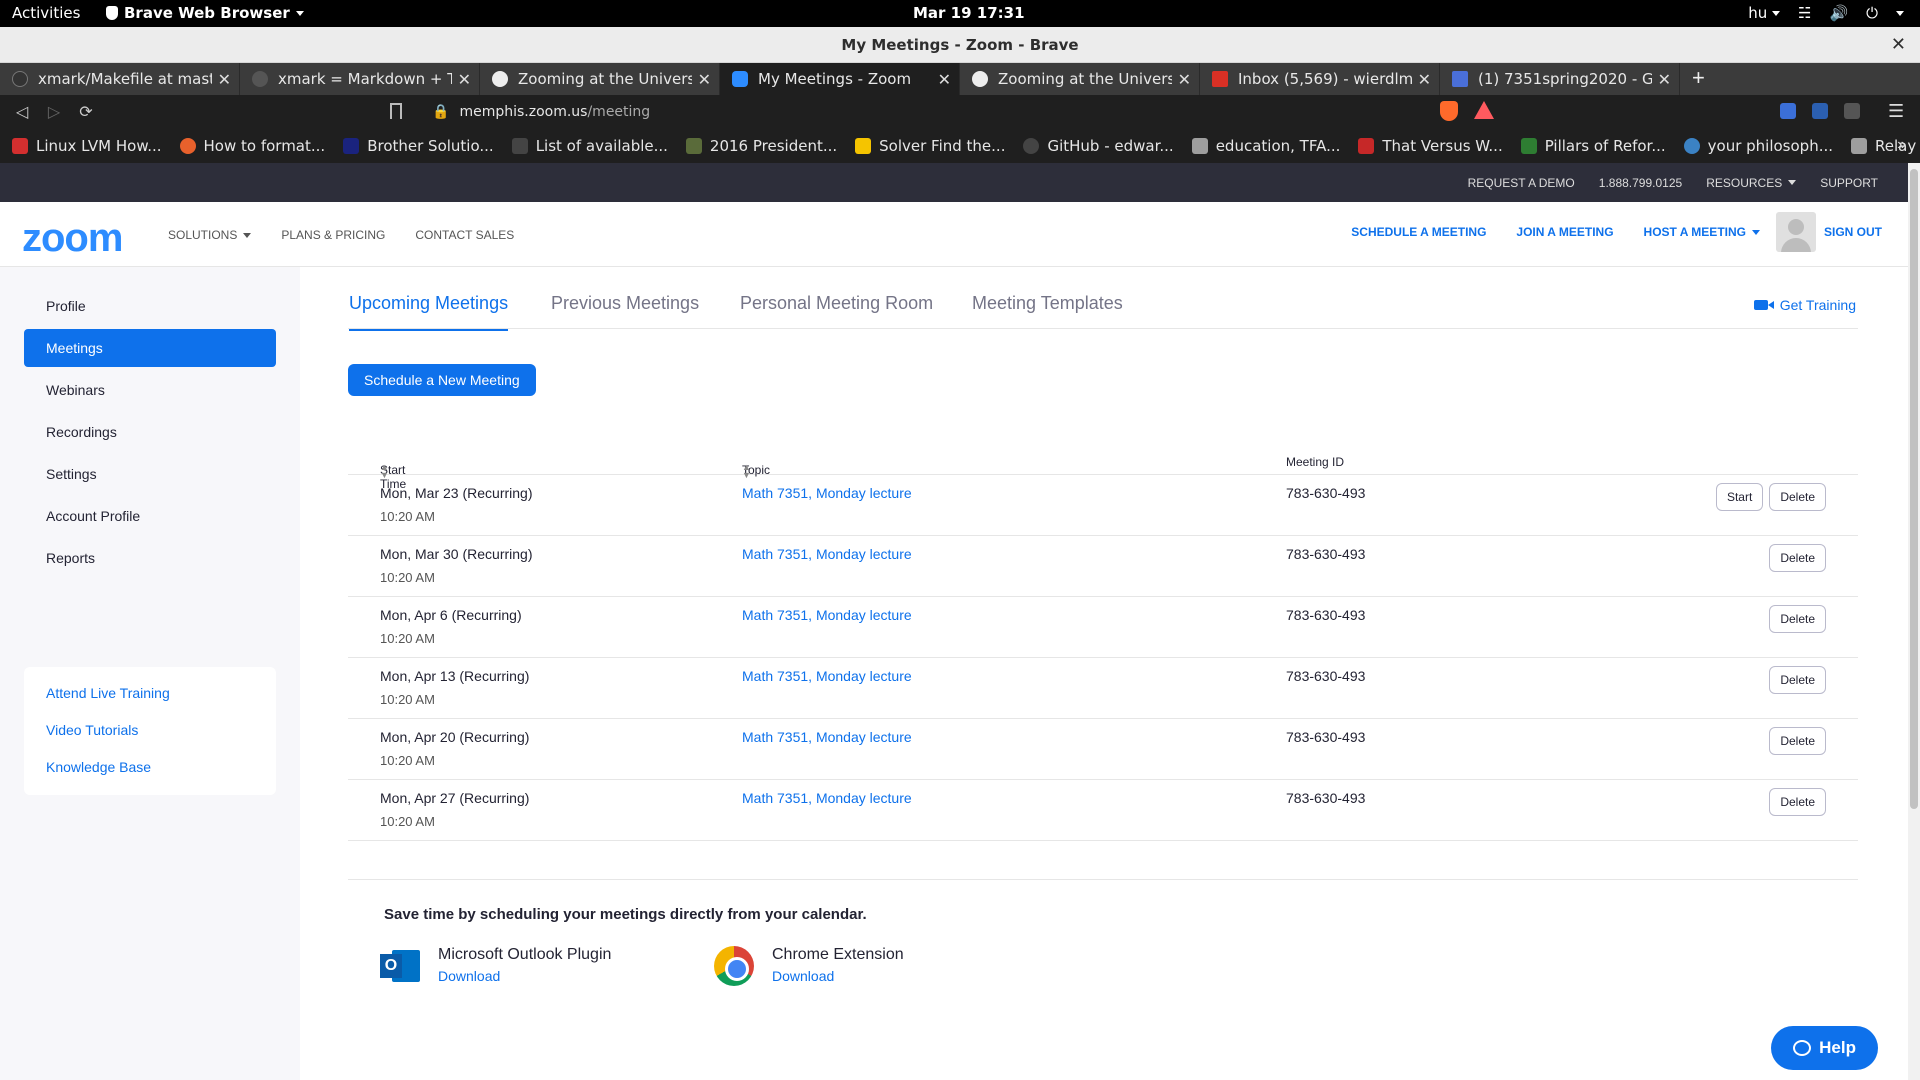 This screenshot has height=1080, width=1920. Describe the element at coordinates (1795, 232) in the screenshot. I see `avatar` at that location.